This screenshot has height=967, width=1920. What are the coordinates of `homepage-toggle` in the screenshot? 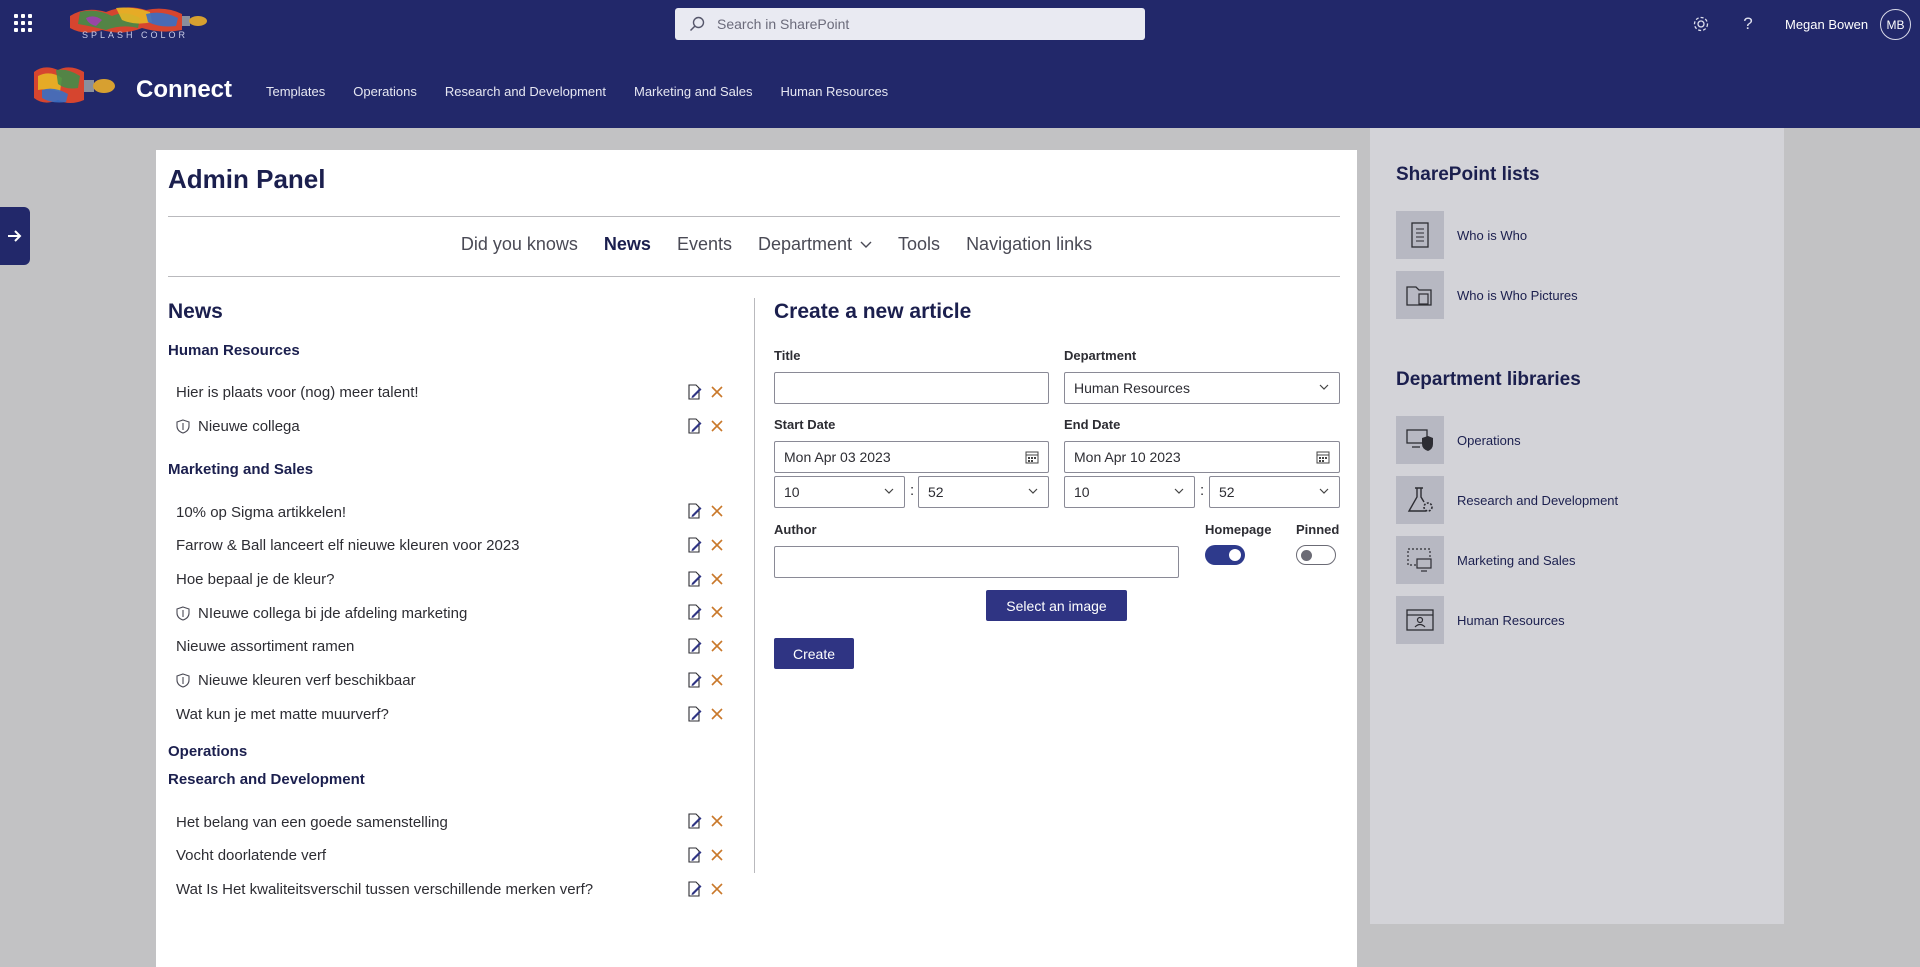 It's located at (1225, 555).